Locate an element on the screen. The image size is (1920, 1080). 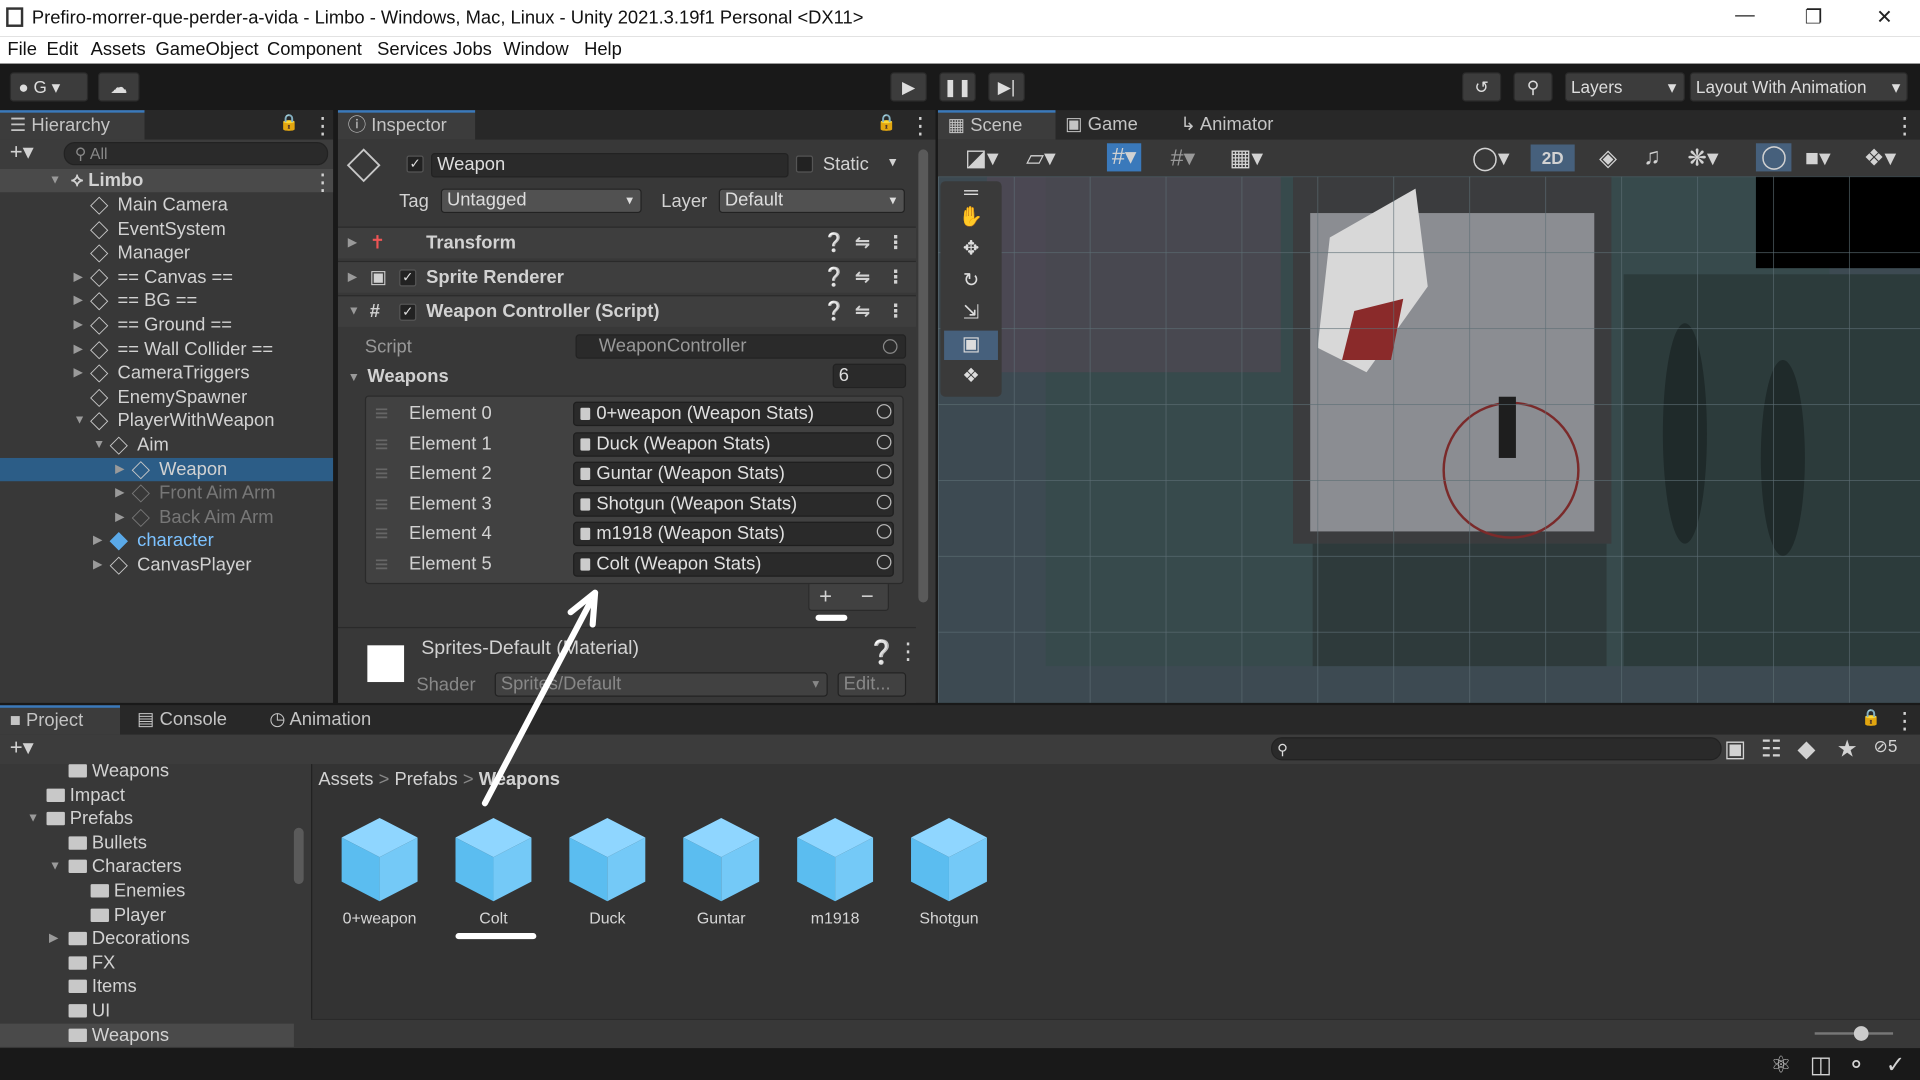
hierarchy-item: ▶ CanvasPlayer is located at coordinates (166, 564).